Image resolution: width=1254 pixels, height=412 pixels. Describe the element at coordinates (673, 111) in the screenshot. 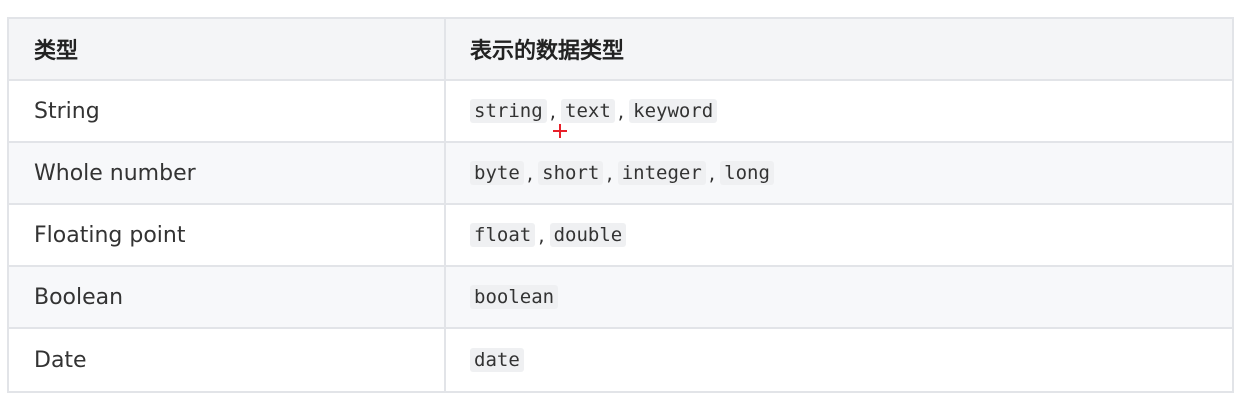

I see `code-item: keyword` at that location.